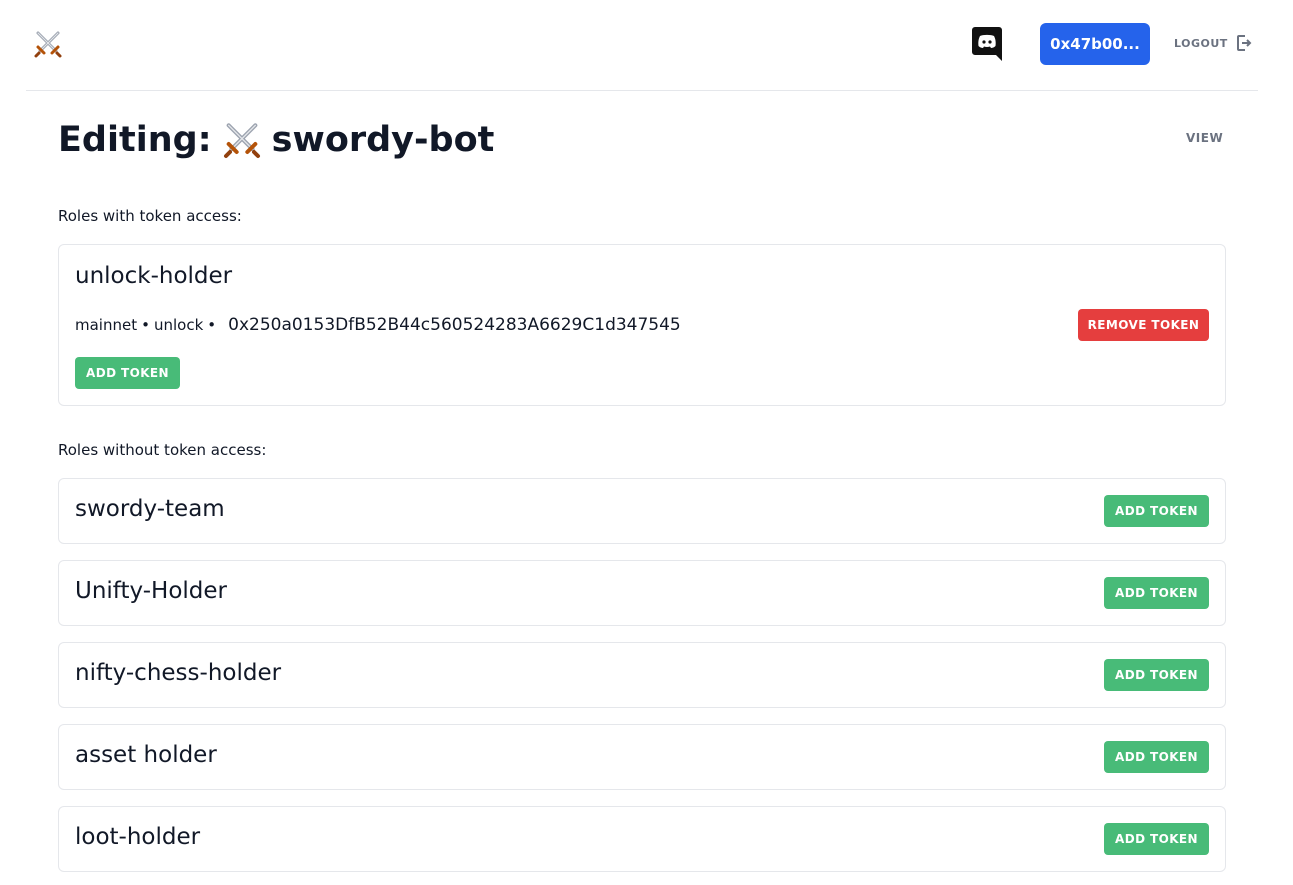 This screenshot has height=885, width=1293. I want to click on role-name: unlock-holder, so click(154, 276).